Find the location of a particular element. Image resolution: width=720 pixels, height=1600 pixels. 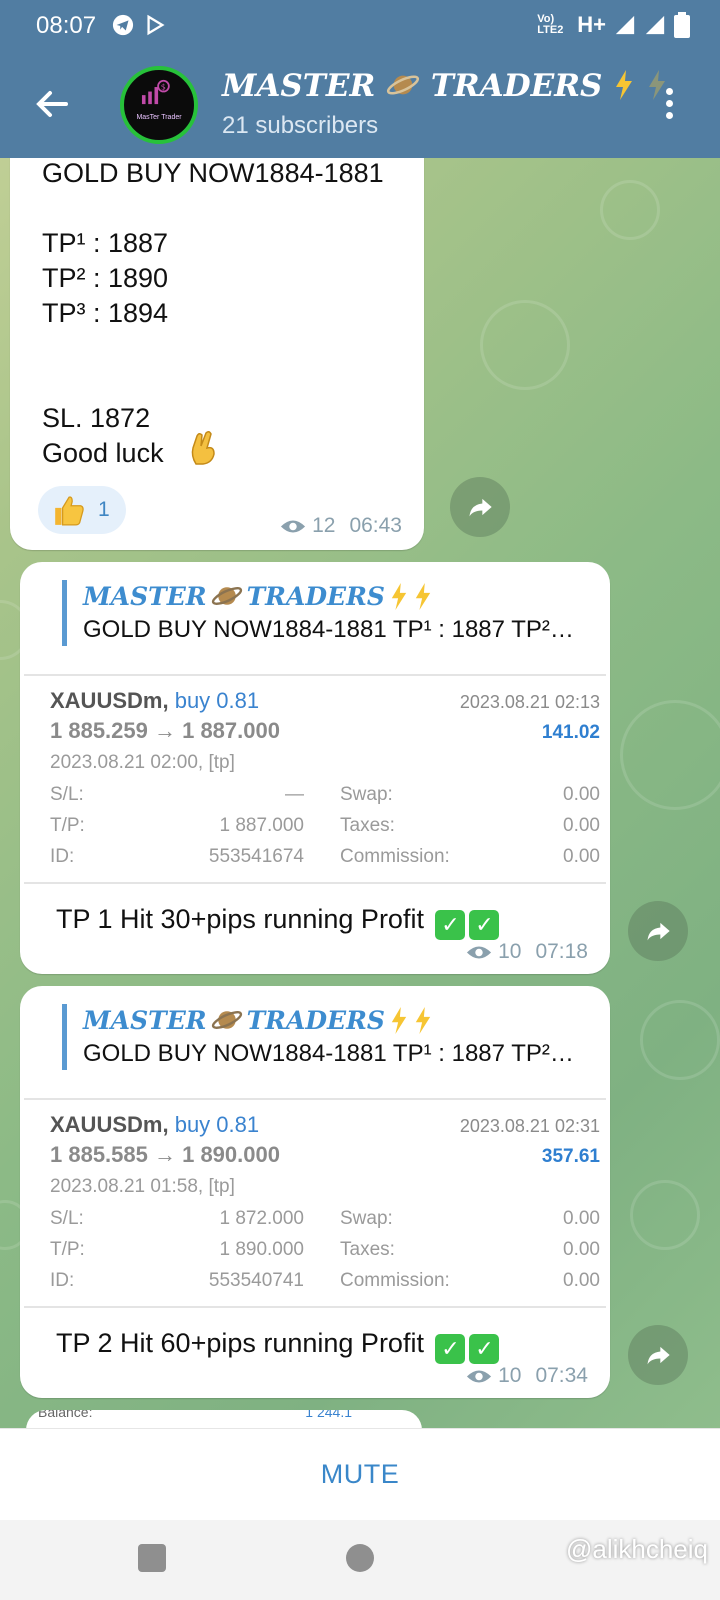

play-icon is located at coordinates (156, 25).